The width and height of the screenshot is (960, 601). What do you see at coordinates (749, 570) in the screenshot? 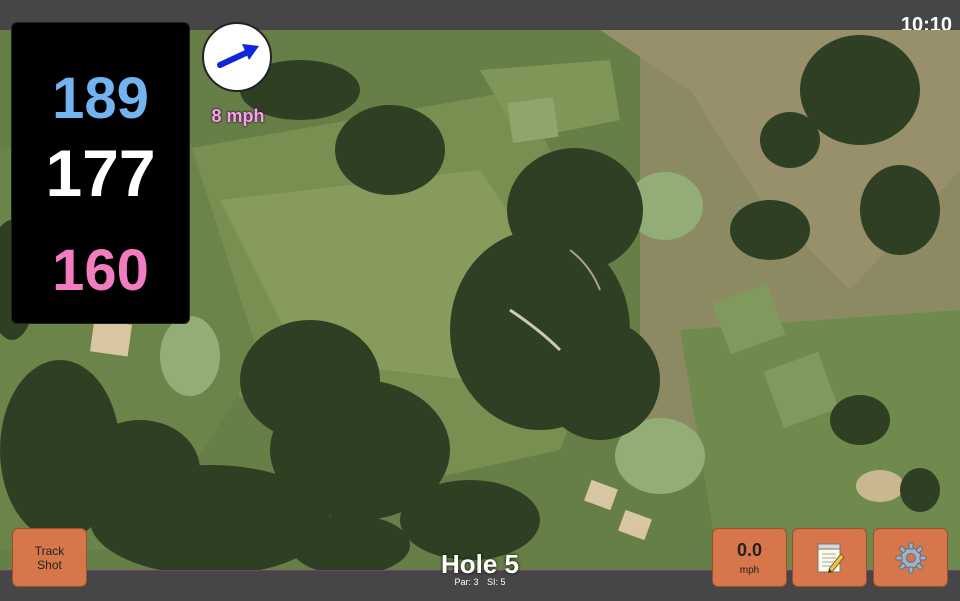
I see `speed-unit: mph` at bounding box center [749, 570].